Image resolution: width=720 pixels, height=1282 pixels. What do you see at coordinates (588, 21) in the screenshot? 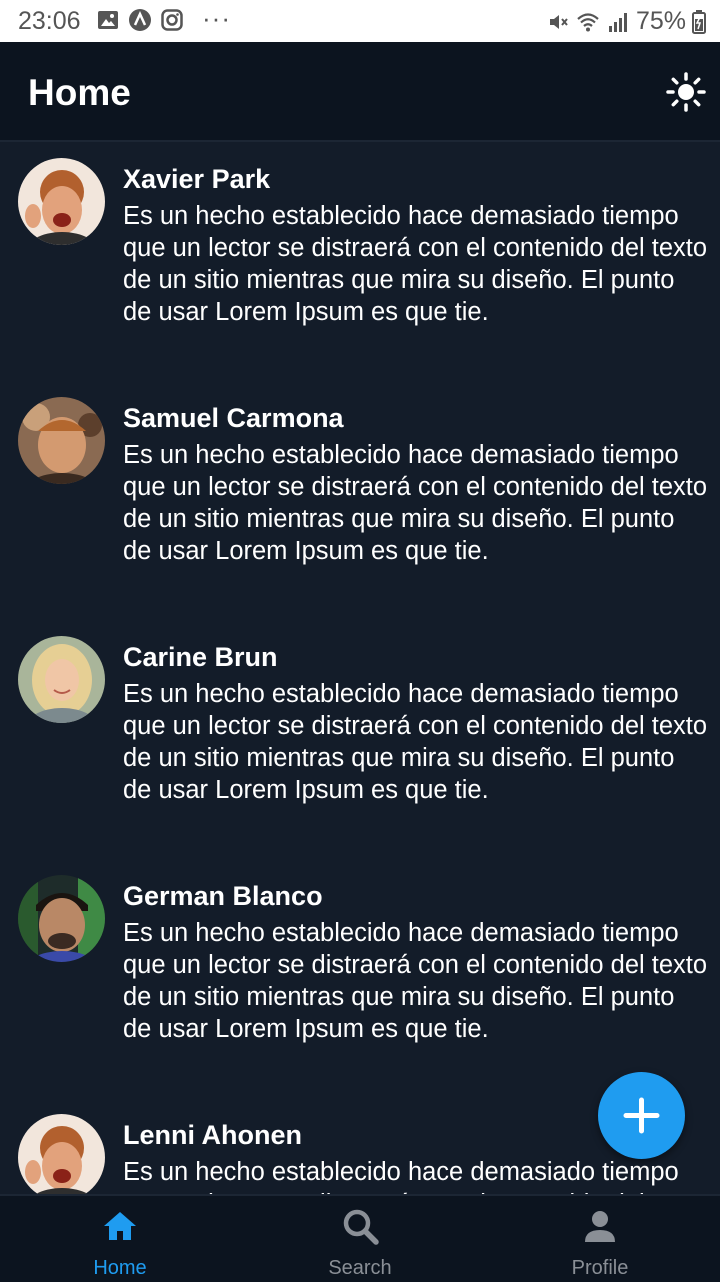
I see `wifi-icon` at bounding box center [588, 21].